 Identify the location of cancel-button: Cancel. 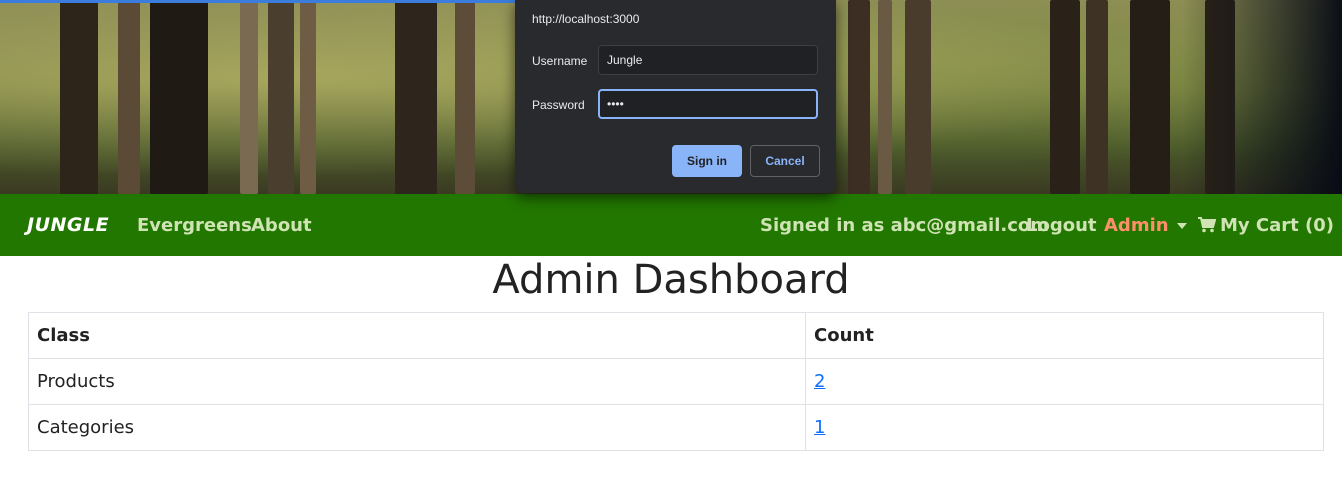
(785, 161).